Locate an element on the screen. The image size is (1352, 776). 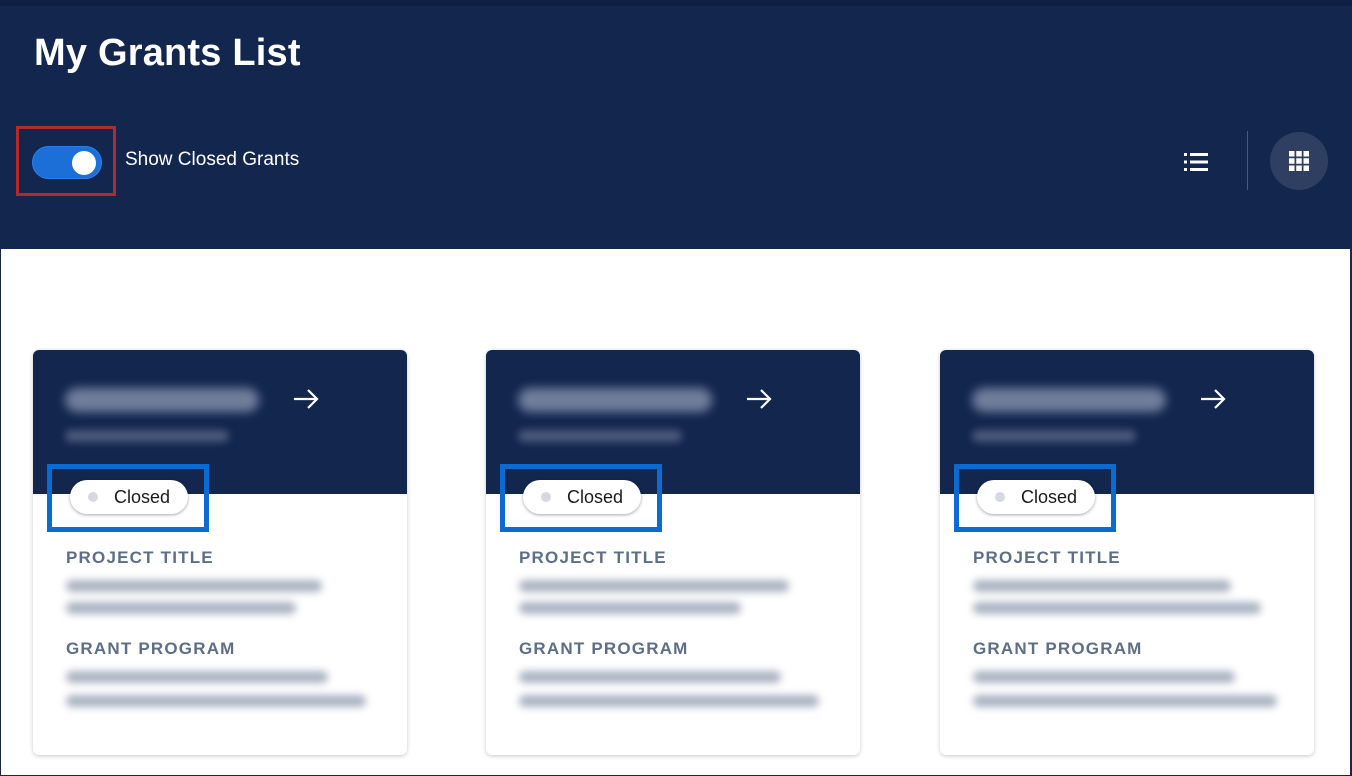
show-closed-grants-toggle is located at coordinates (67, 162).